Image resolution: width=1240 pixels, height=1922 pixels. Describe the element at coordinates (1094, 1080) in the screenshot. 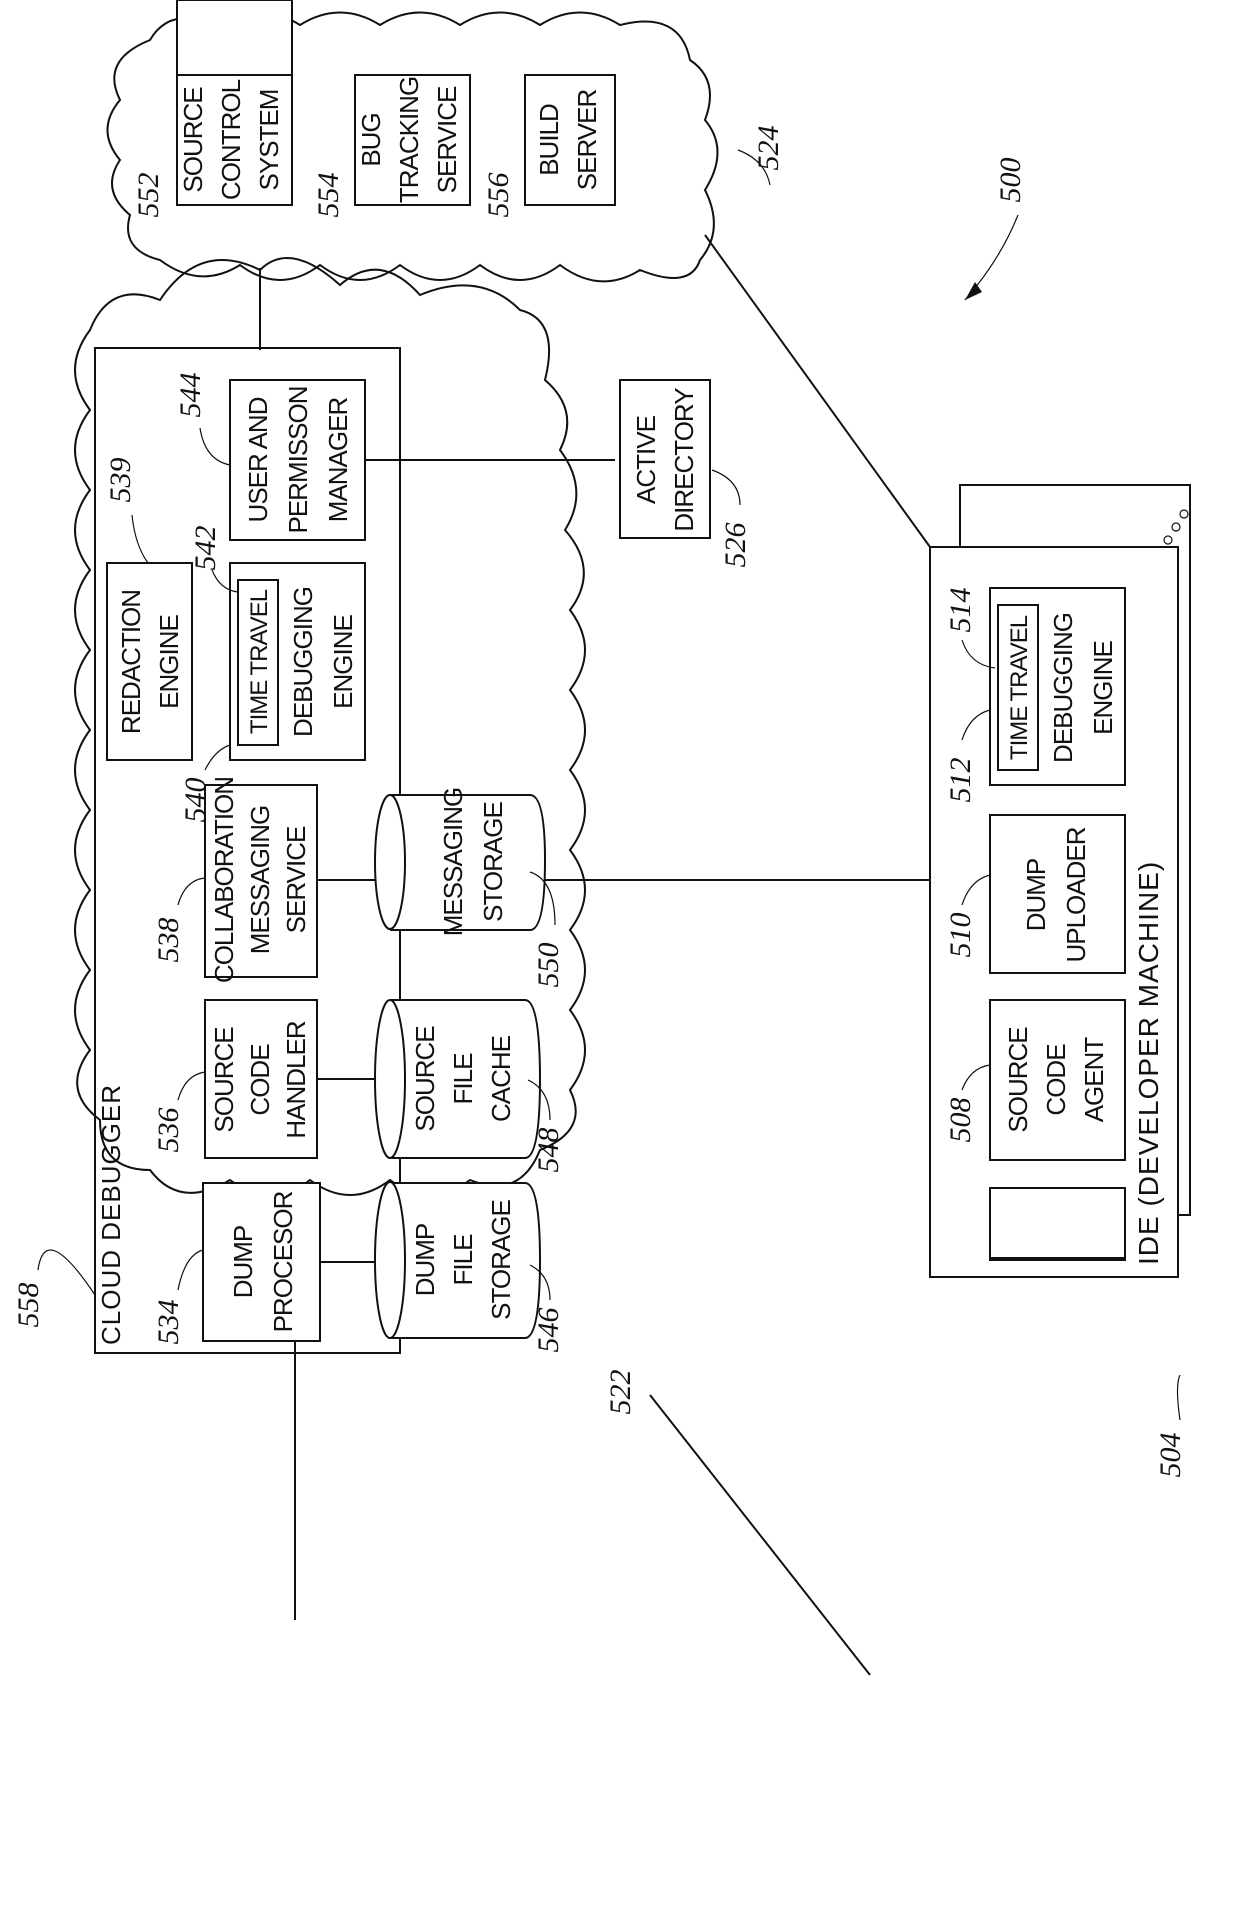

I see `sca-line-3: AGENT` at that location.